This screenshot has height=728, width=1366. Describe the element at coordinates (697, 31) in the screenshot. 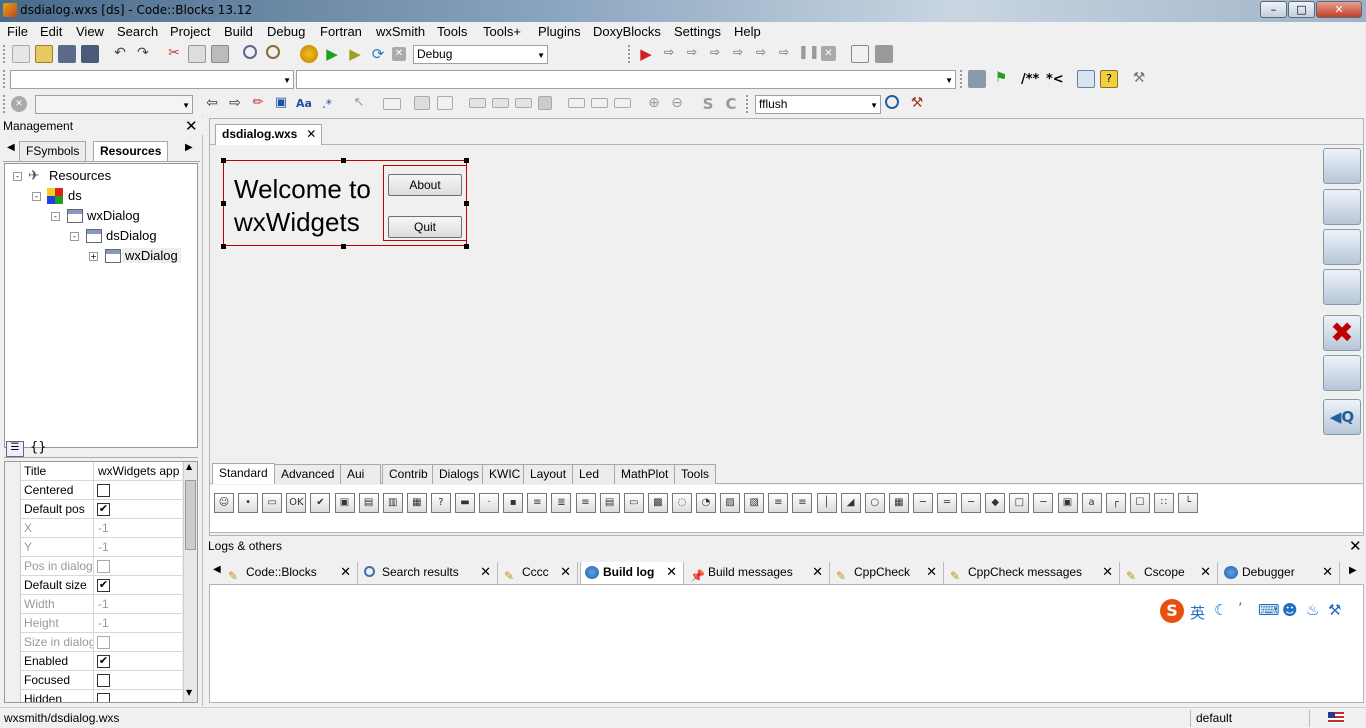

I see `menu-settings: Settings` at that location.